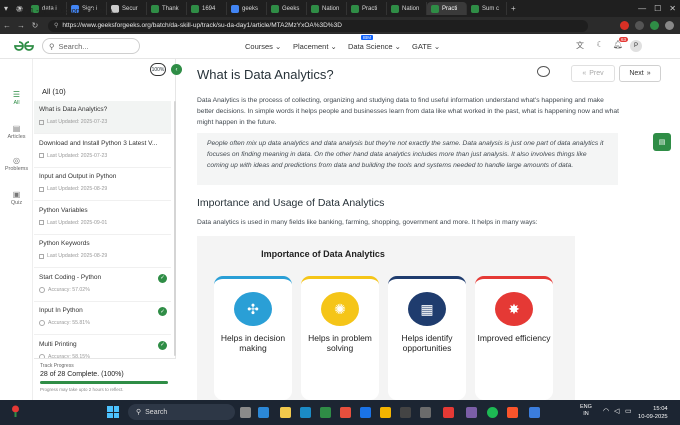  Describe the element at coordinates (21, 25) in the screenshot. I see `forward-icon: →` at that location.